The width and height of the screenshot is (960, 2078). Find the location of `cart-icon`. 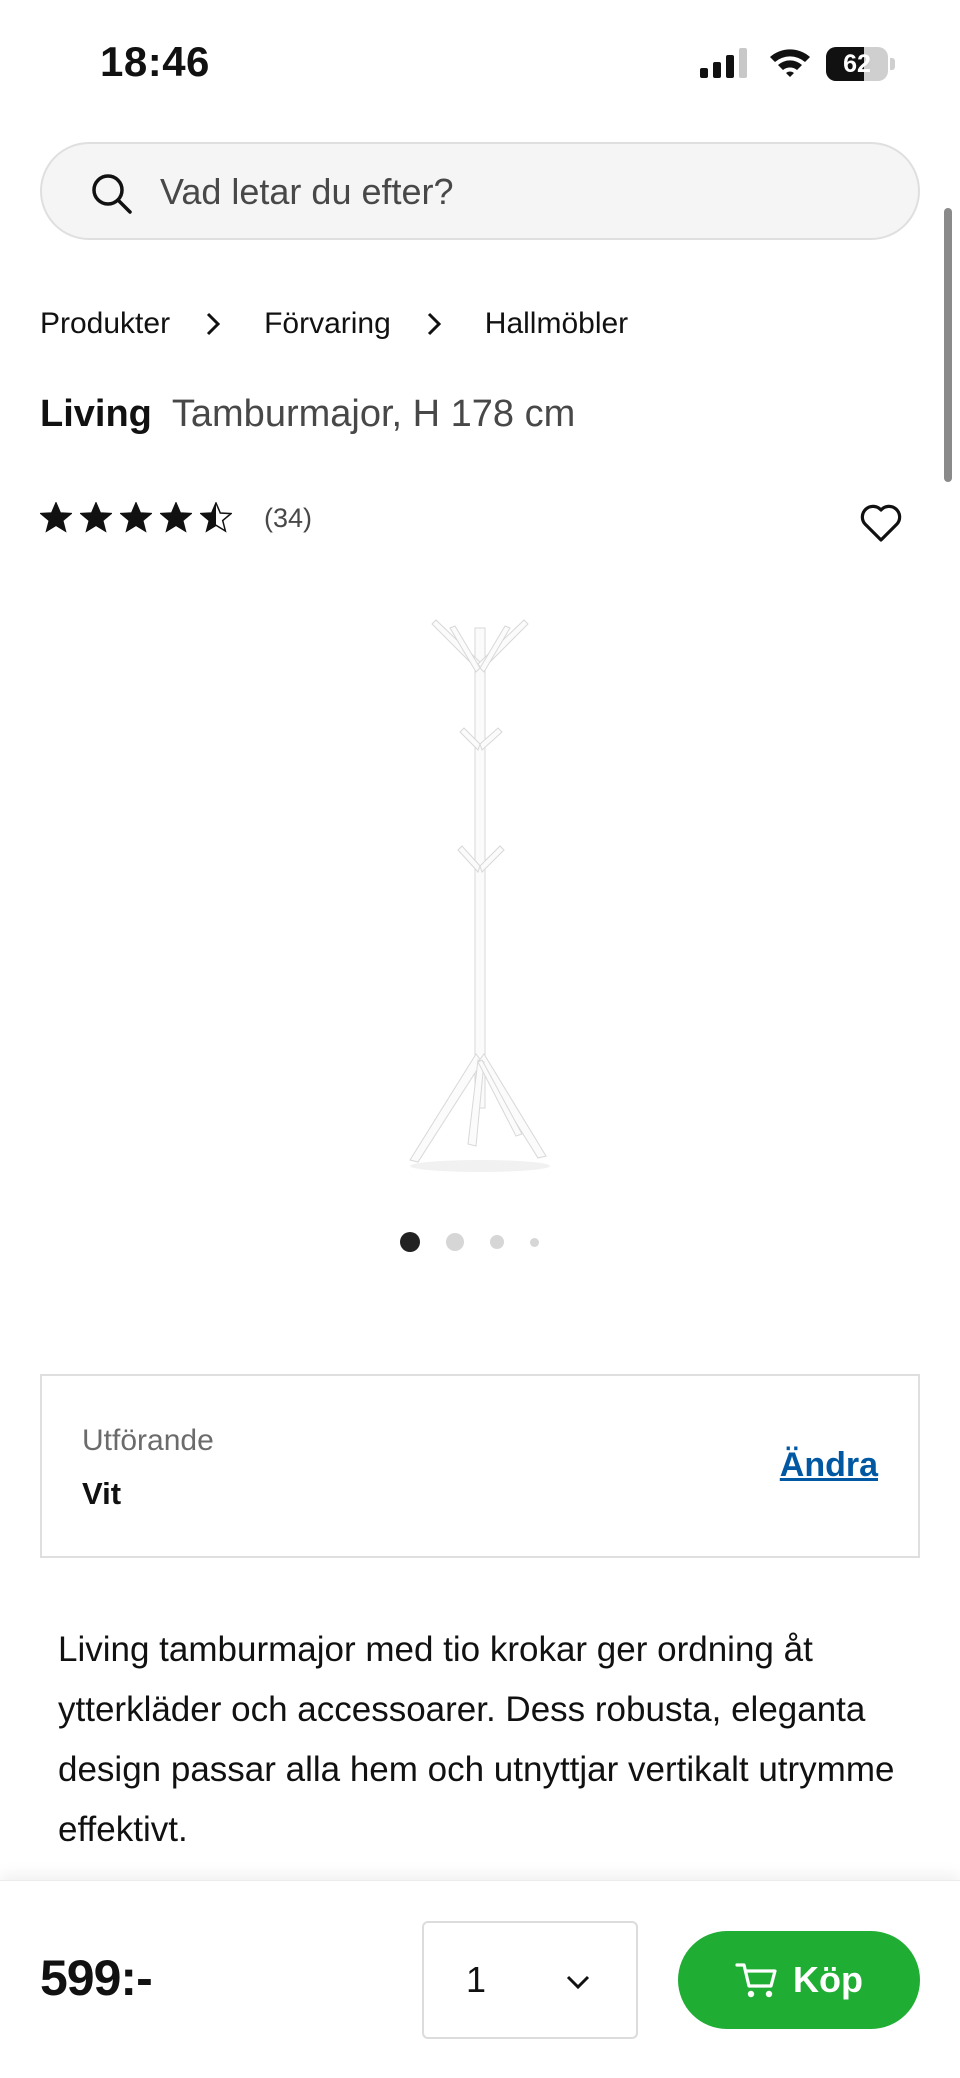

cart-icon is located at coordinates (756, 1980).